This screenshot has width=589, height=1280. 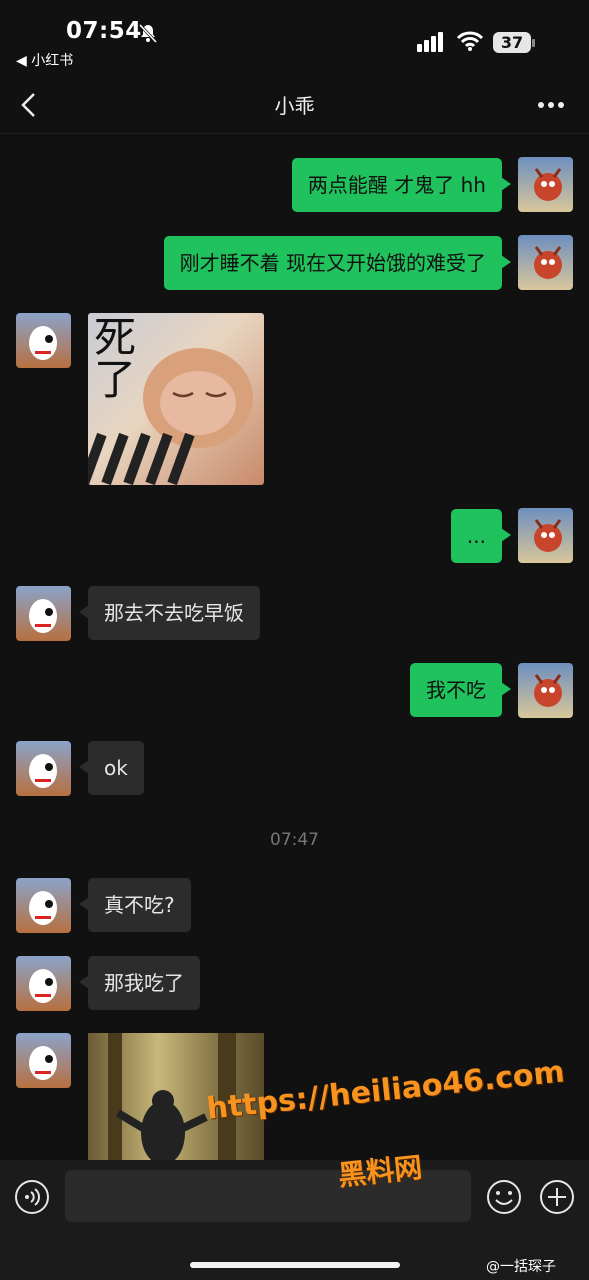 What do you see at coordinates (460, 690) in the screenshot?
I see `message-bubble-outgoing: 我不吃` at bounding box center [460, 690].